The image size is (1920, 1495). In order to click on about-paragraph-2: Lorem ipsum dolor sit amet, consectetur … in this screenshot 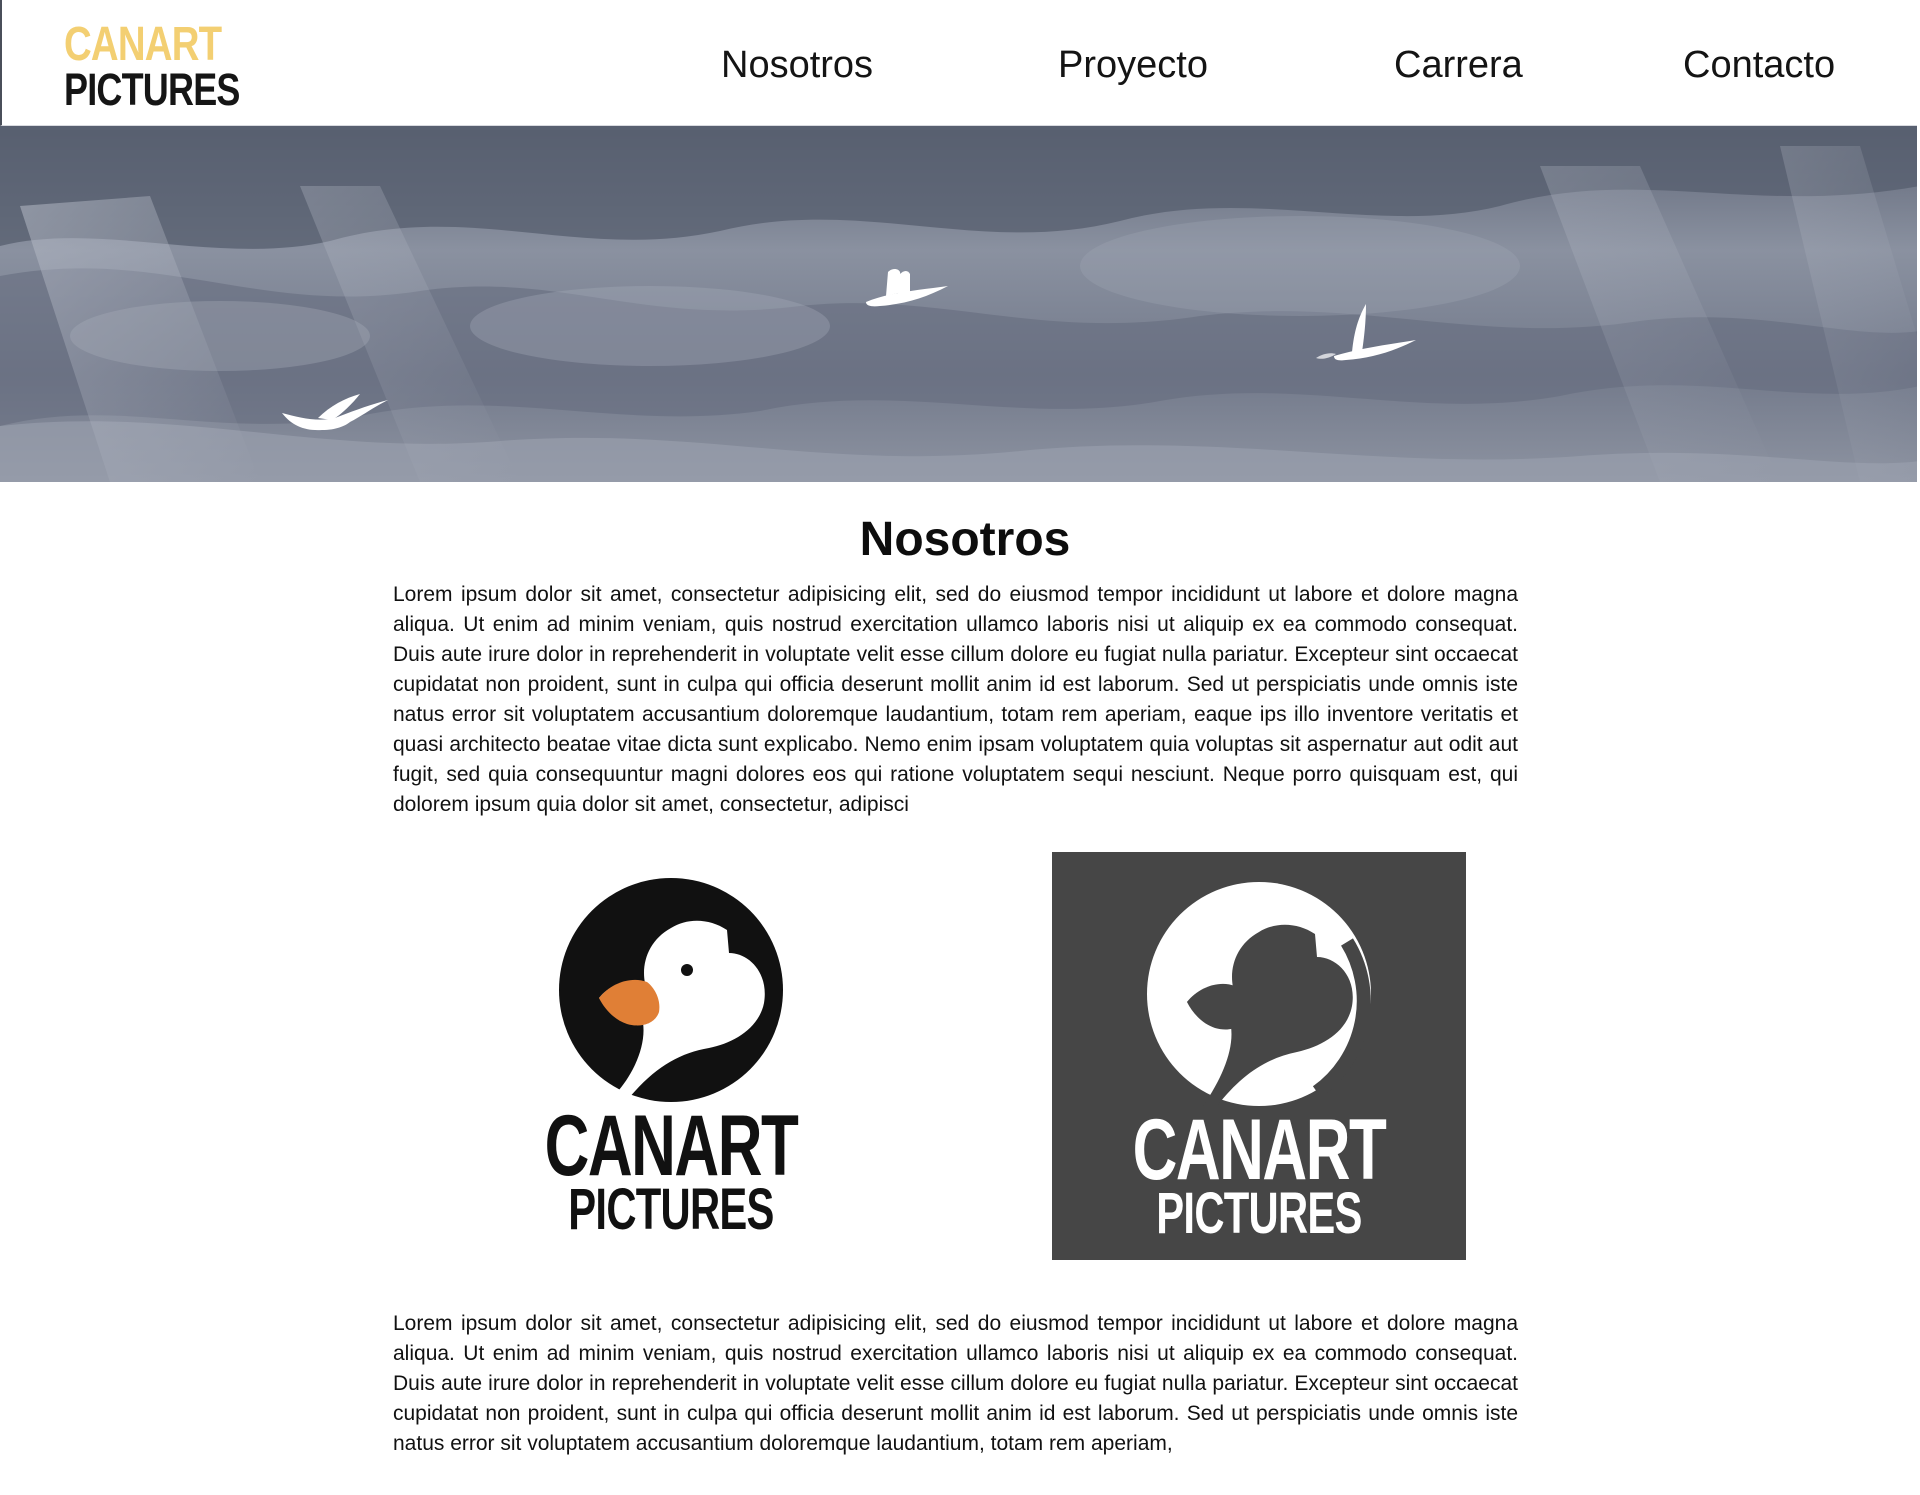, I will do `click(955, 1383)`.